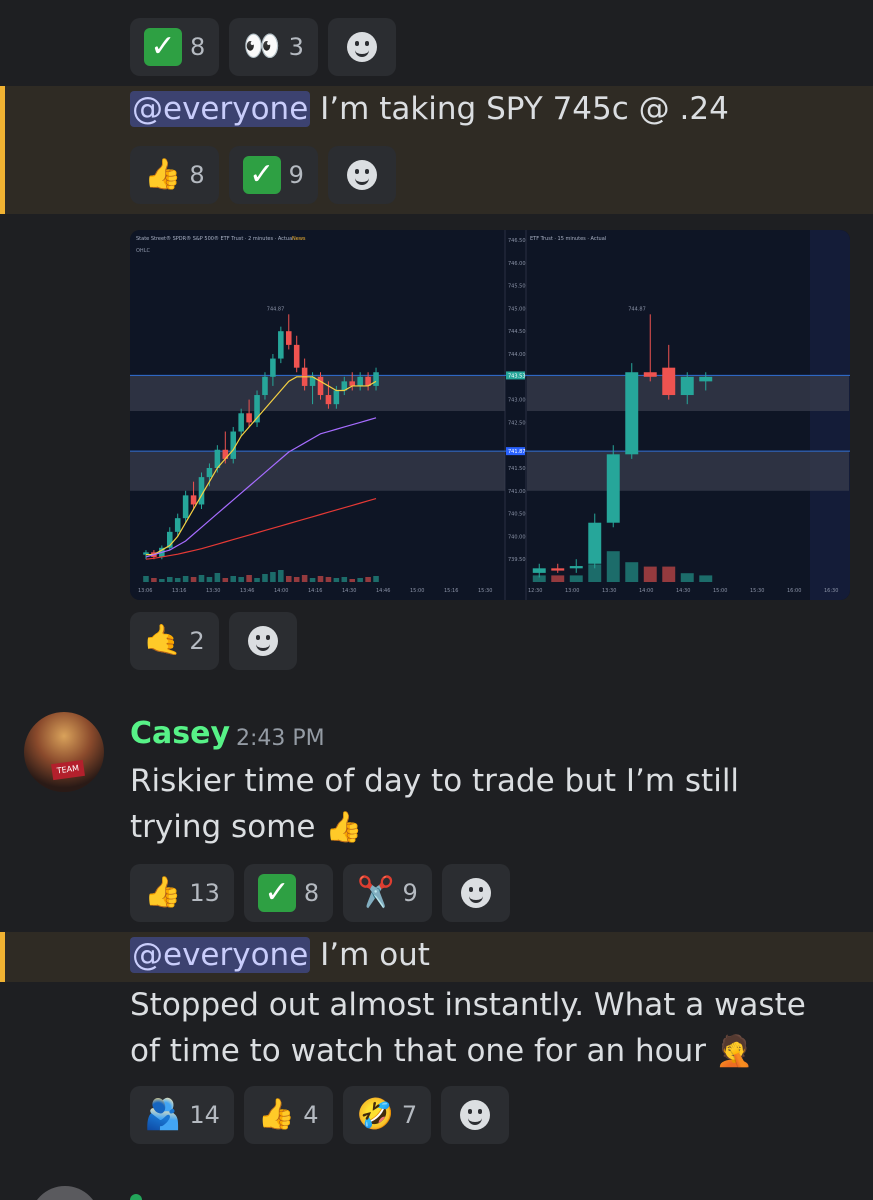 The height and width of the screenshot is (1200, 873). I want to click on message-entry: @everyone I’m taking SPY 745c @ .24, so click(429, 109).